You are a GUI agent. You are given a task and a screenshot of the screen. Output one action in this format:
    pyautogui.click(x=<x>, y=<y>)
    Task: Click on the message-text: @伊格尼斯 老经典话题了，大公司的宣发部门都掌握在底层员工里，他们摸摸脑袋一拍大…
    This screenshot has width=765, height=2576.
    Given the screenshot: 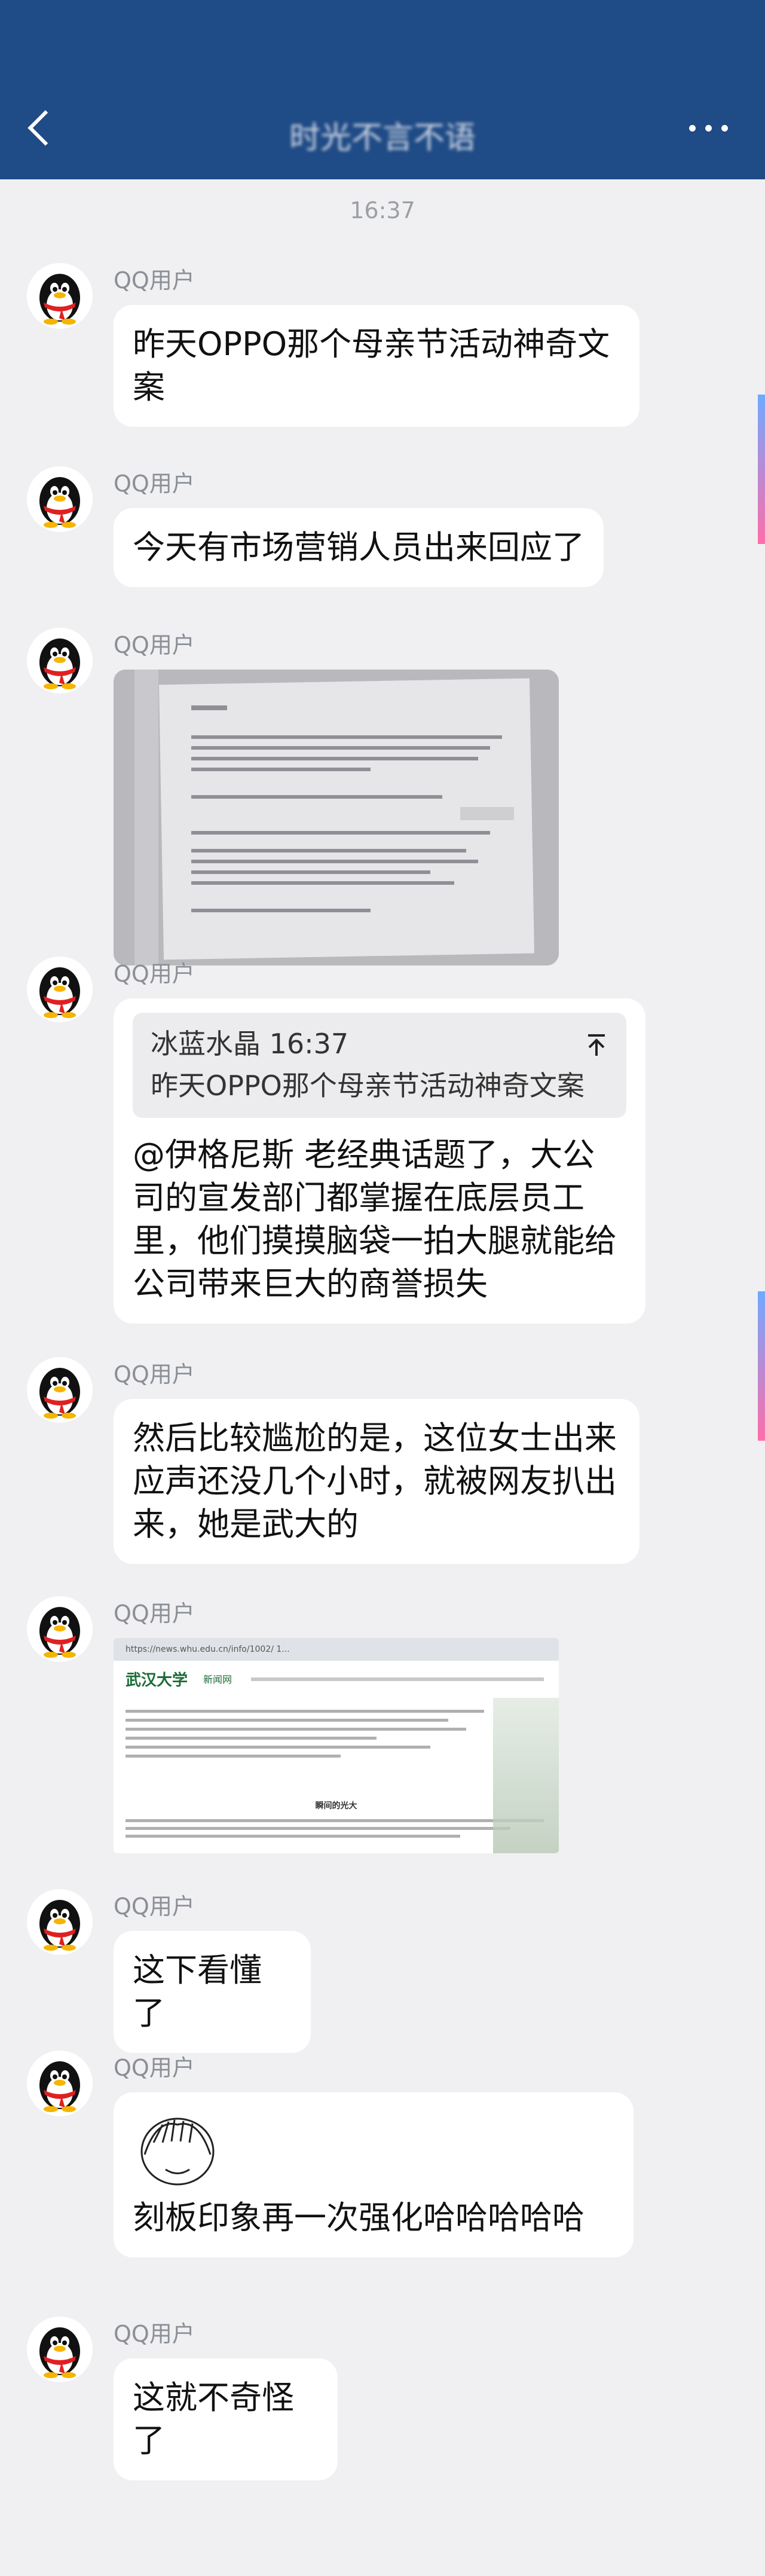 What is the action you would take?
    pyautogui.click(x=375, y=1219)
    